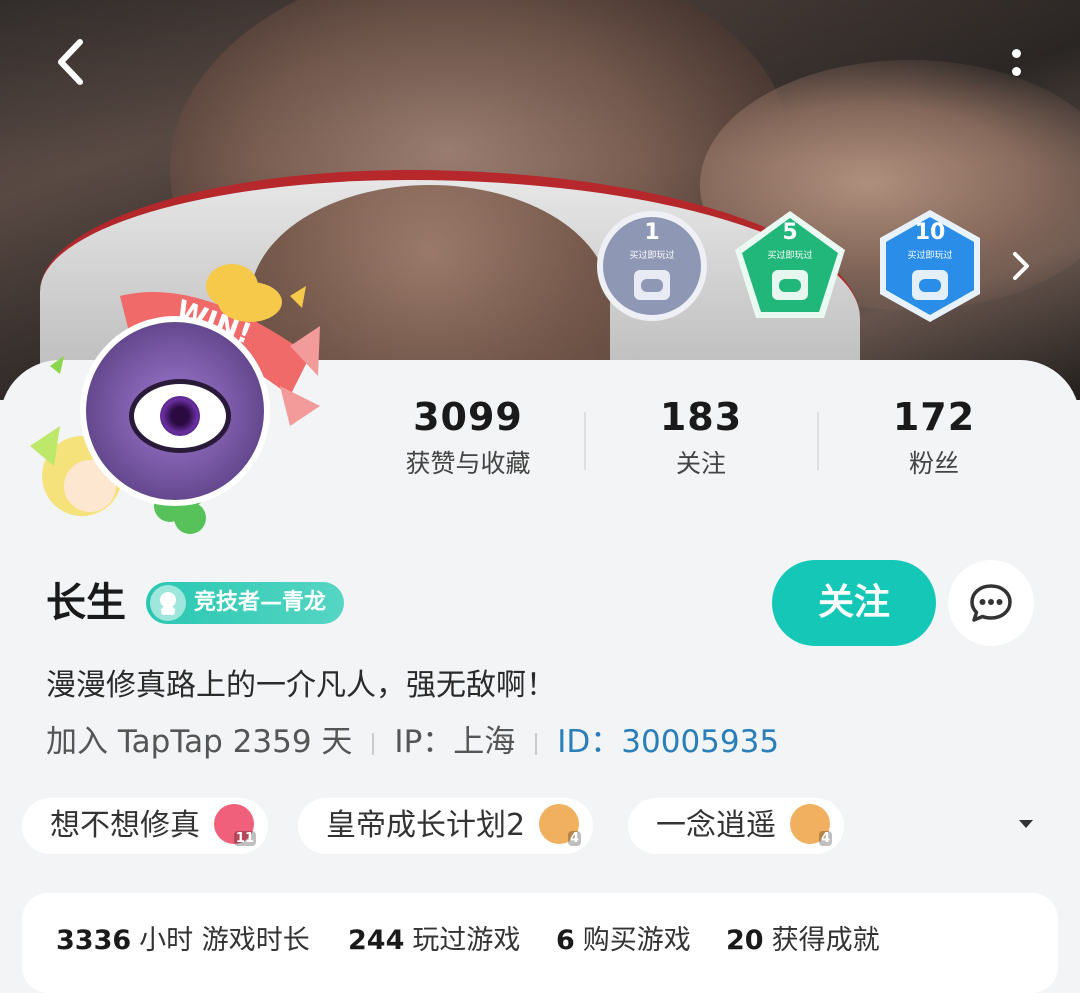 This screenshot has height=993, width=1080. Describe the element at coordinates (934, 417) in the screenshot. I see `stat-value: 172` at that location.